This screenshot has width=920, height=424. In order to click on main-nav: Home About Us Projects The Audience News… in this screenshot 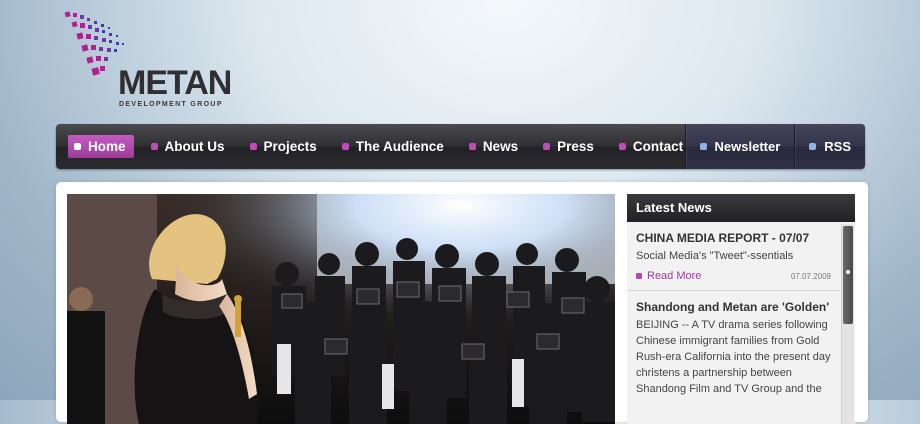, I will do `click(460, 146)`.